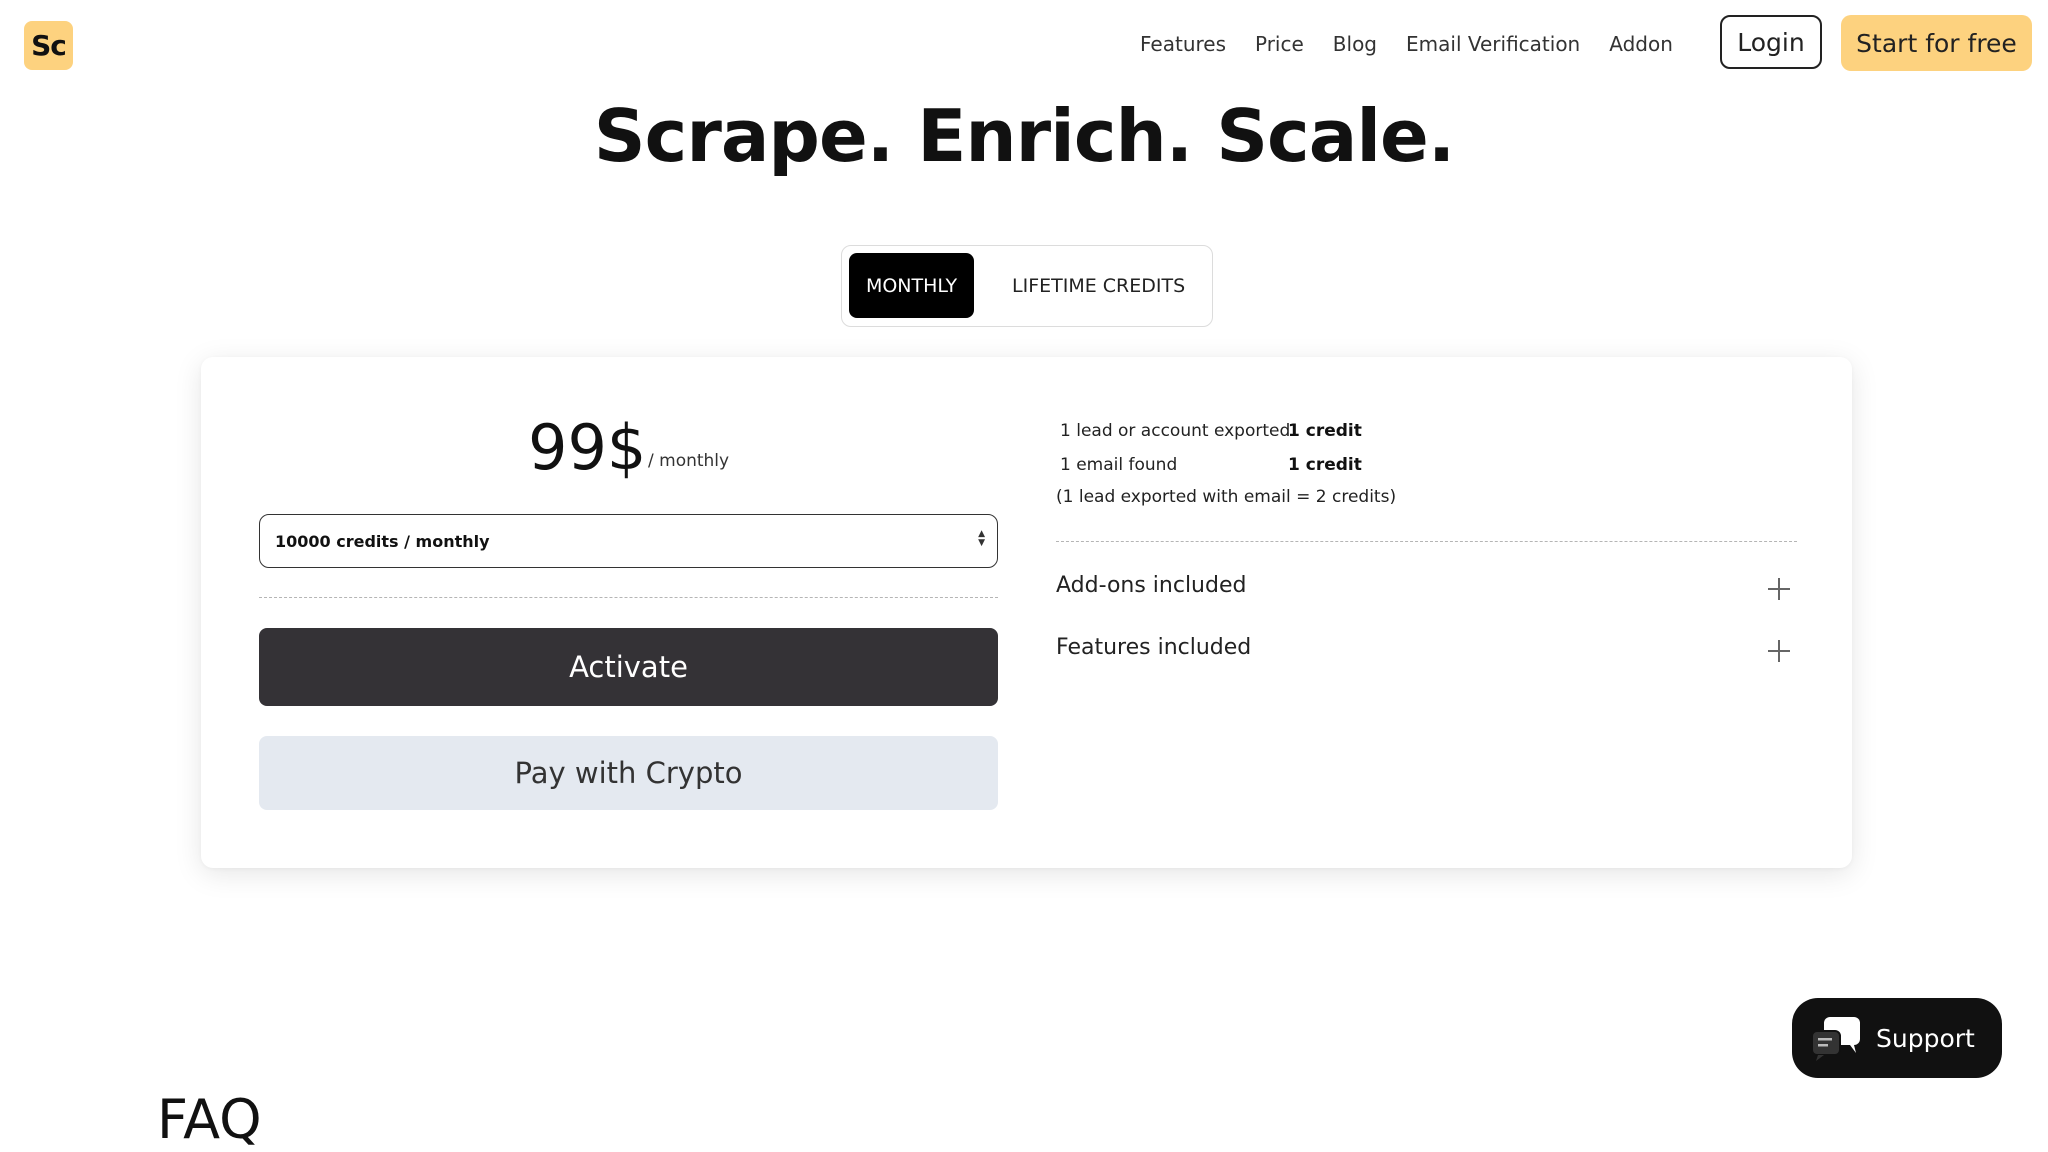  Describe the element at coordinates (1835, 1039) in the screenshot. I see `chat-icon` at that location.